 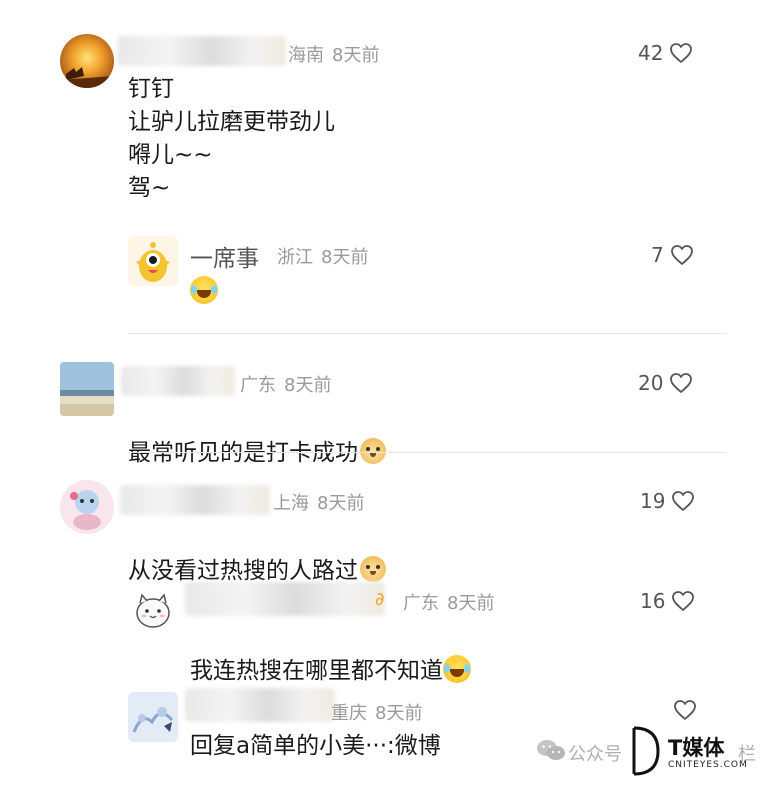 What do you see at coordinates (653, 501) in the screenshot?
I see `like-count: 19` at bounding box center [653, 501].